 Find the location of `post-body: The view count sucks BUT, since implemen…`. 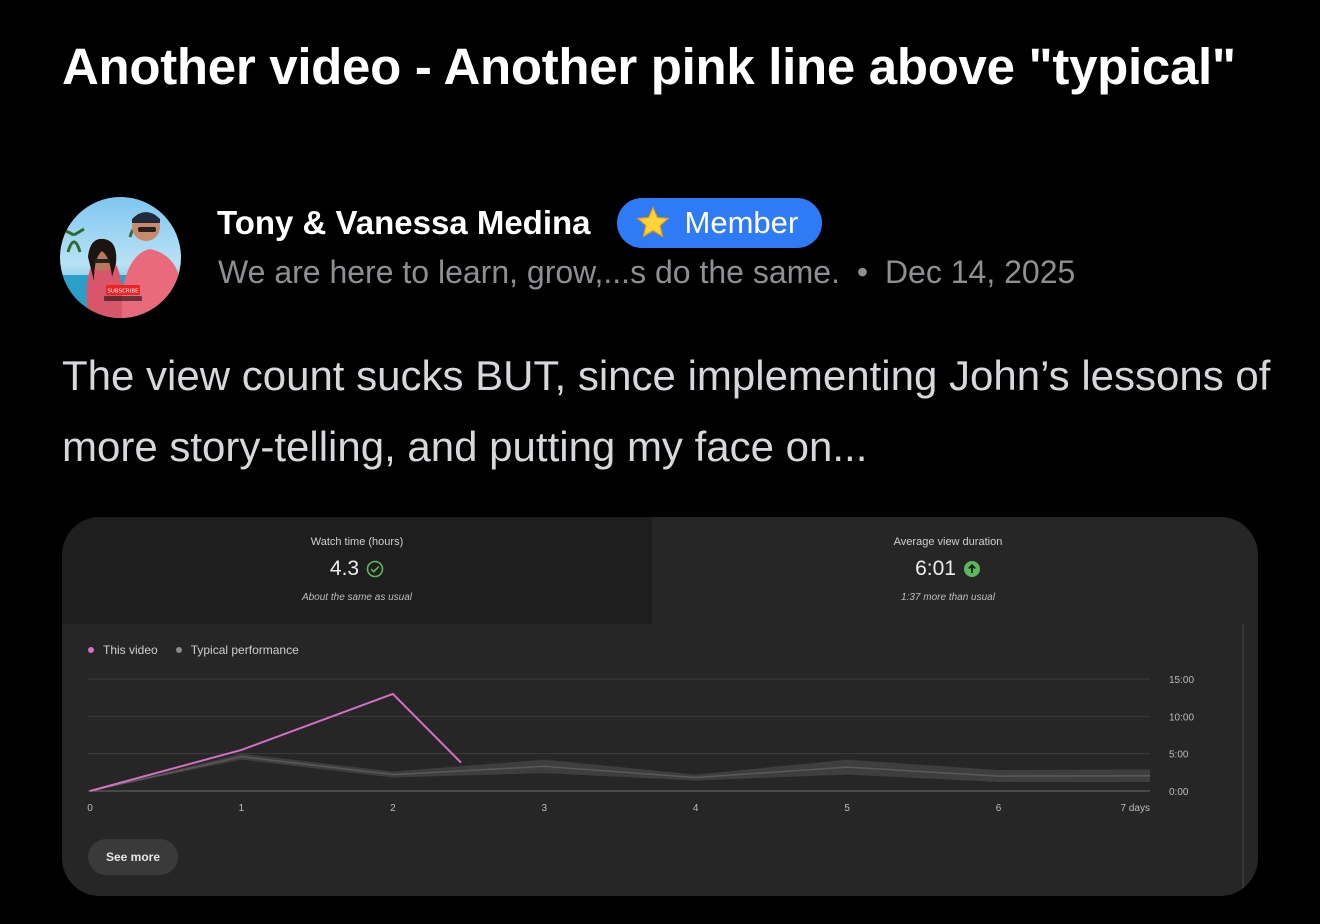

post-body: The view count sucks BUT, since implemen… is located at coordinates (667, 411).